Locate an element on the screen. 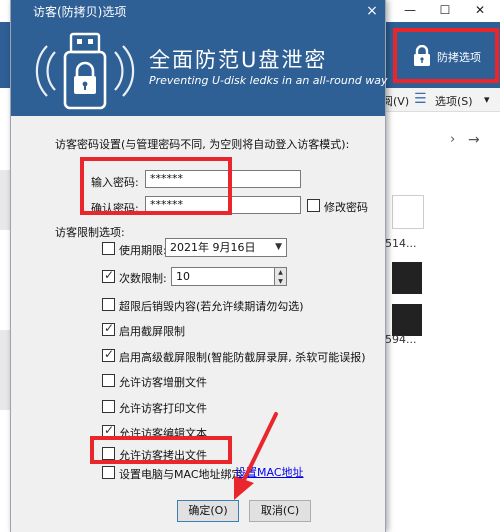 This screenshot has width=500, height=532. advanced-screenshot-label: 启用高级截屏限制(智能防截屏录屏, 杀软可能误报) is located at coordinates (242, 357).